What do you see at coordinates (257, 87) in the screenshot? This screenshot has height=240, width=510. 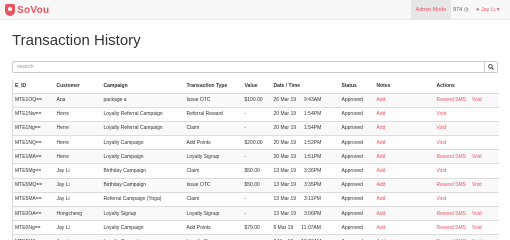 I see `column-header-value: Value` at bounding box center [257, 87].